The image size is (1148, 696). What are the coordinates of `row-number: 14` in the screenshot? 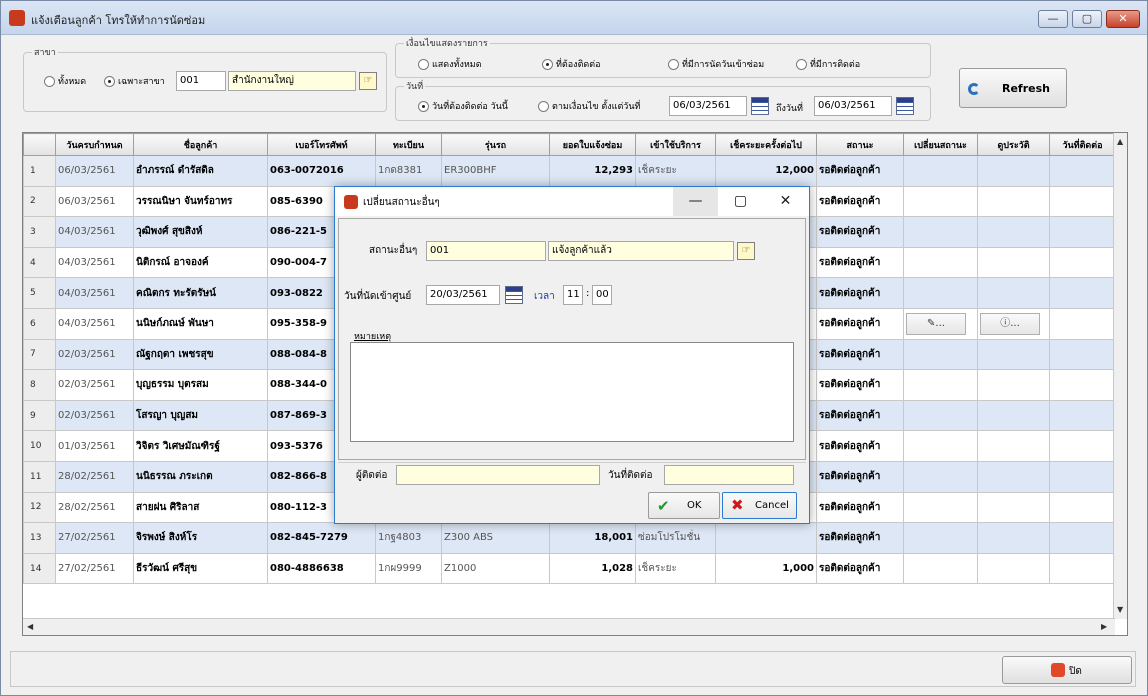 It's located at (39, 568).